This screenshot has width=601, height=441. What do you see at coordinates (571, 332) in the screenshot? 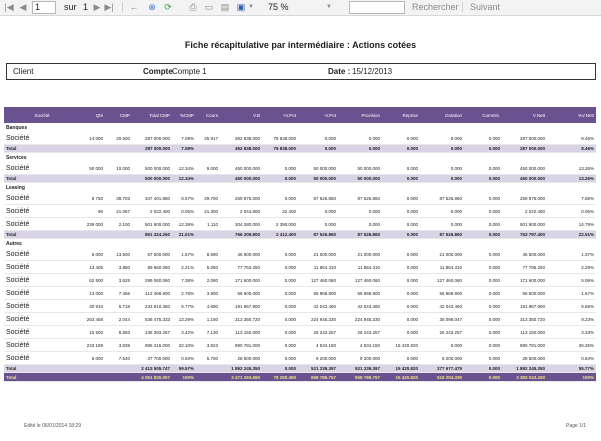
I see `table-cell: 3.33%` at bounding box center [571, 332].